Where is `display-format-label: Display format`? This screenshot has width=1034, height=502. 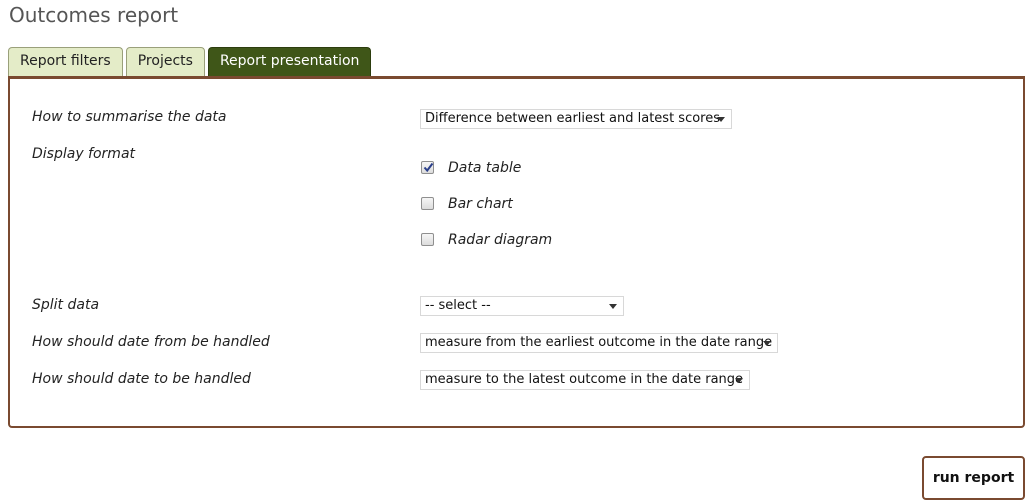
display-format-label: Display format is located at coordinates (84, 154).